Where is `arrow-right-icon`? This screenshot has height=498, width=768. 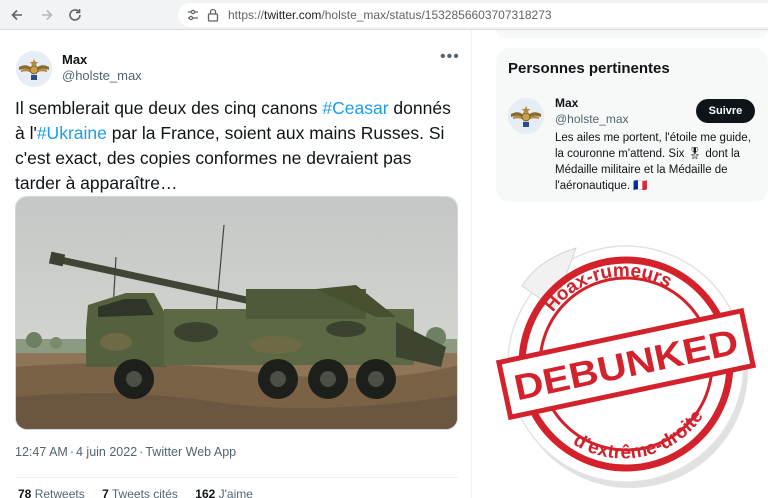 arrow-right-icon is located at coordinates (47, 15).